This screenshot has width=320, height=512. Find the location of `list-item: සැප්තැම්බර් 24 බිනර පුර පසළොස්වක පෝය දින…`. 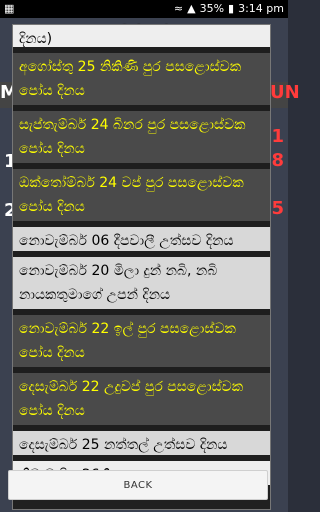

list-item: සැප්තැම්බර් 24 බිනර පුර පසළොස්වක පෝය දින… is located at coordinates (141, 137).